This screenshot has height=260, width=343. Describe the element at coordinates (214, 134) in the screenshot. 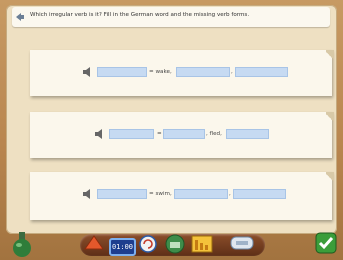

I see `given-form: , fled,` at that location.